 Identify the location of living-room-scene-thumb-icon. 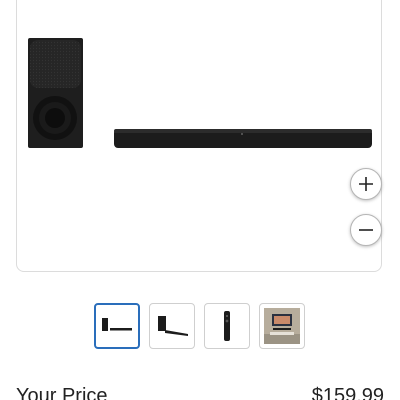
(282, 326).